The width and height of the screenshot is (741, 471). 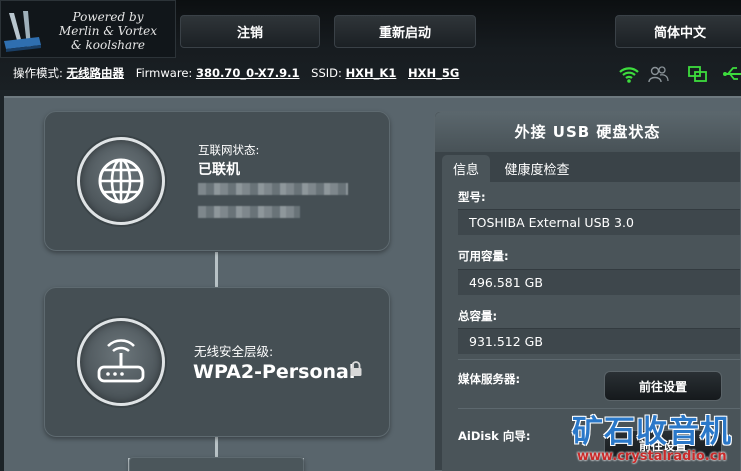 What do you see at coordinates (249, 212) in the screenshot?
I see `redacted-ddns` at bounding box center [249, 212].